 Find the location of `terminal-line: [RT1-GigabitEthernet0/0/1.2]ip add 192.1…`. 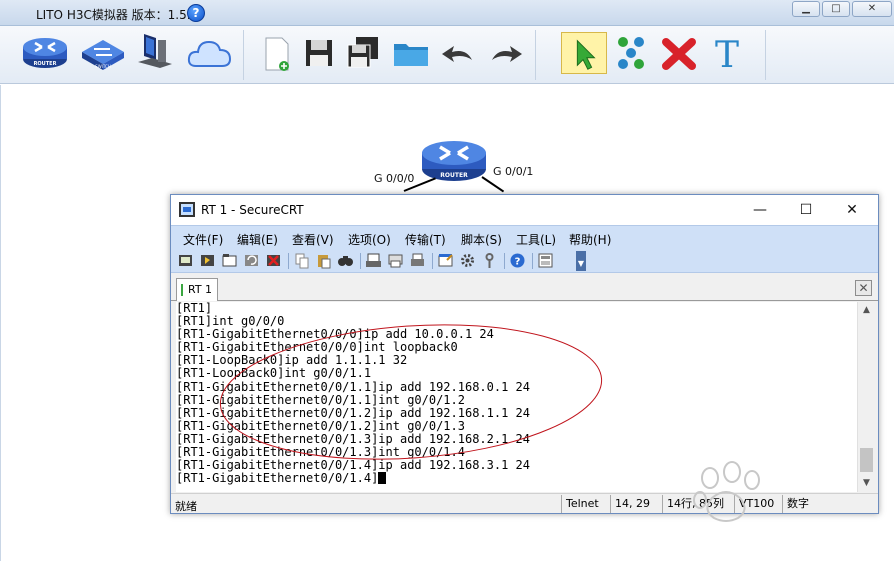

terminal-line: [RT1-GigabitEthernet0/0/1.2]ip add 192.1… is located at coordinates (353, 412).